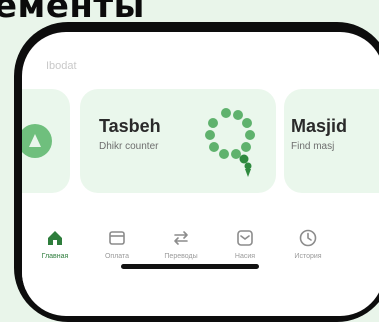 This screenshot has width=379, height=322. Describe the element at coordinates (313, 146) in the screenshot. I see `card-subtitle: Find masj` at that location.